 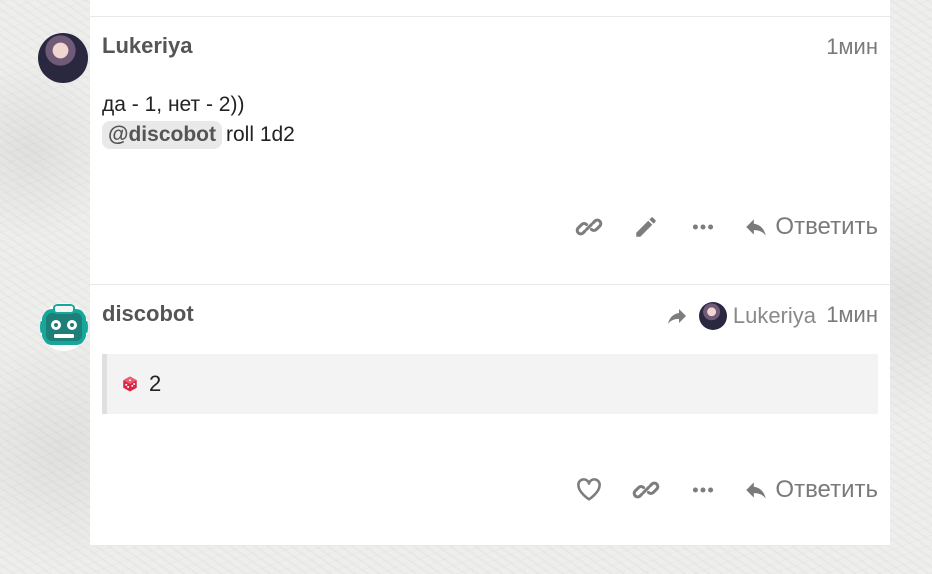 What do you see at coordinates (173, 104) in the screenshot?
I see `post-body-line: да - 1, нет - 2))` at bounding box center [173, 104].